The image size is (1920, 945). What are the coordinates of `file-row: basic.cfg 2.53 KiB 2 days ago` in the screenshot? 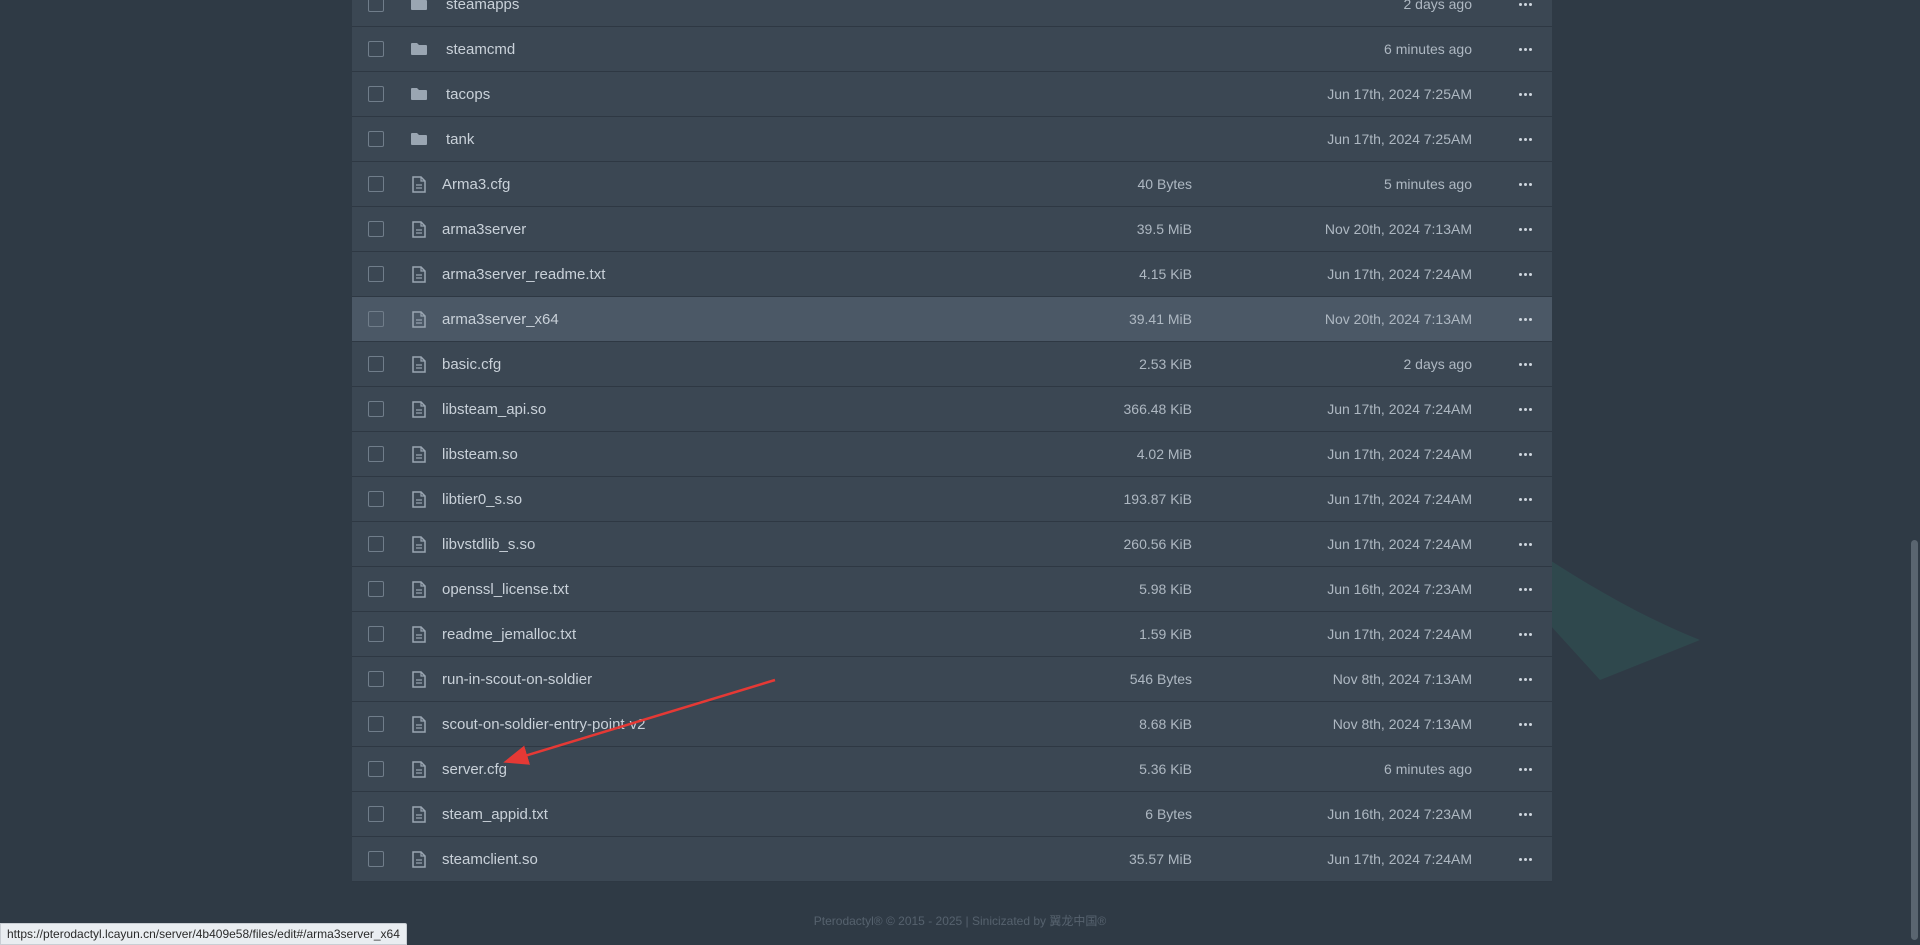 It's located at (952, 364).